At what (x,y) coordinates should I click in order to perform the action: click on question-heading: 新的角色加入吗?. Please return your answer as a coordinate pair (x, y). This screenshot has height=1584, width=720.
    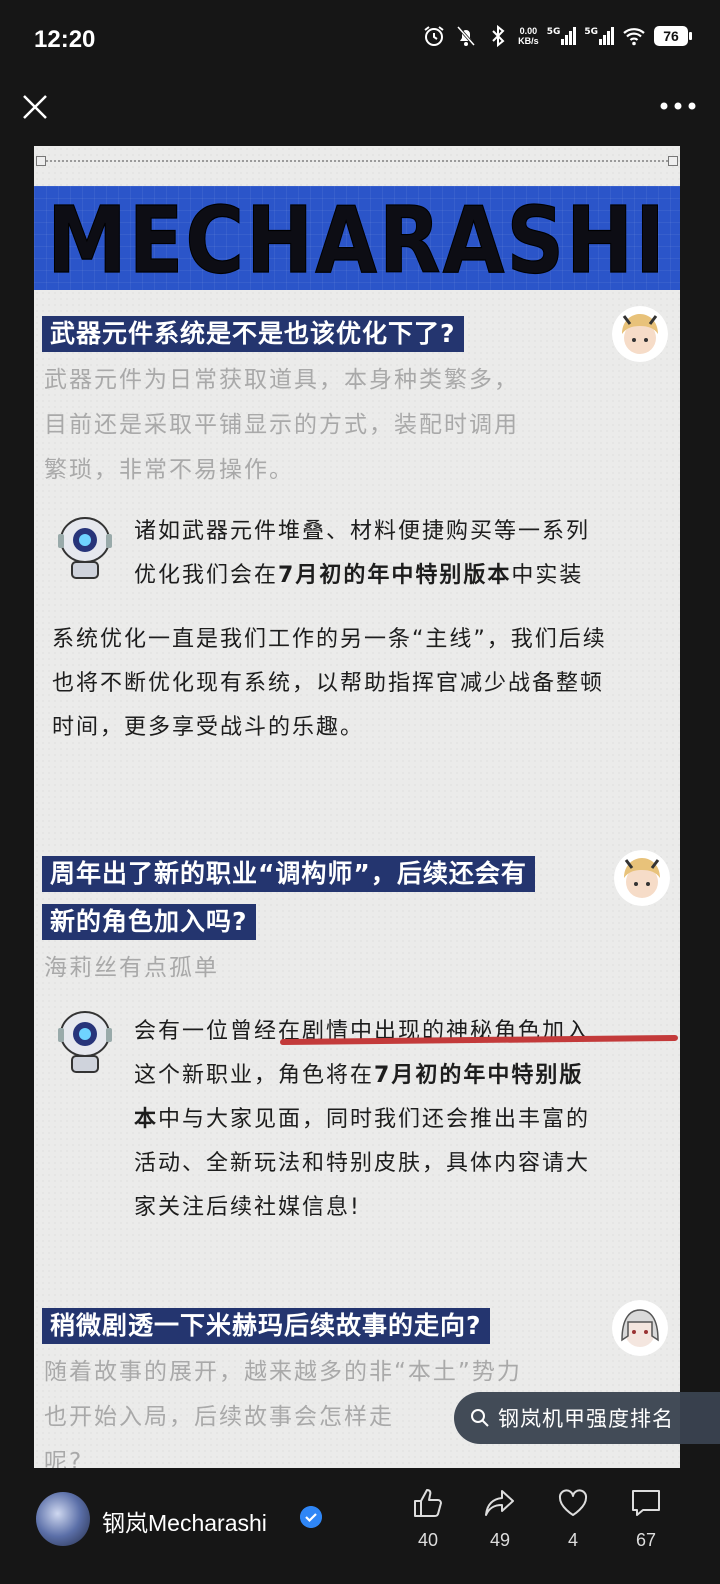
    Looking at the image, I should click on (149, 922).